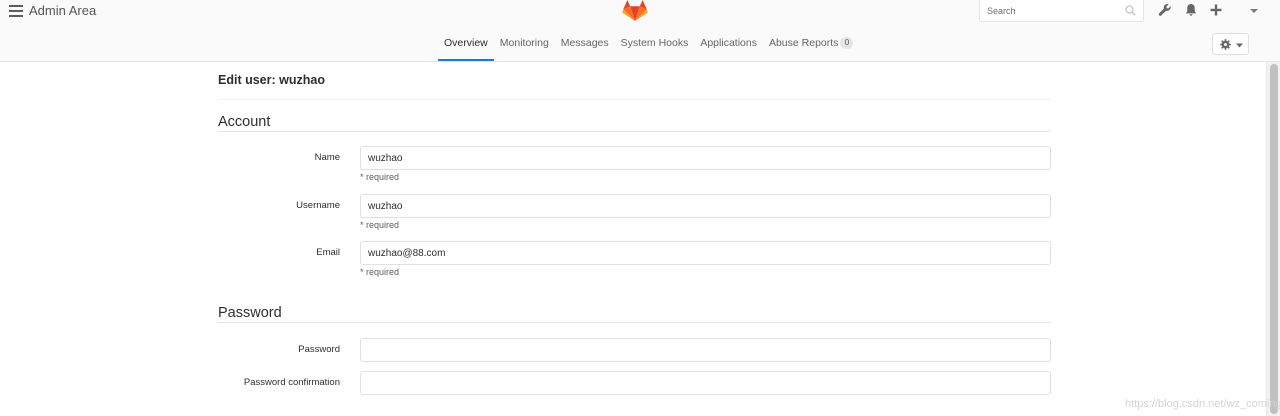 The image size is (1280, 416). What do you see at coordinates (1216, 10) in the screenshot?
I see `plus-icon` at bounding box center [1216, 10].